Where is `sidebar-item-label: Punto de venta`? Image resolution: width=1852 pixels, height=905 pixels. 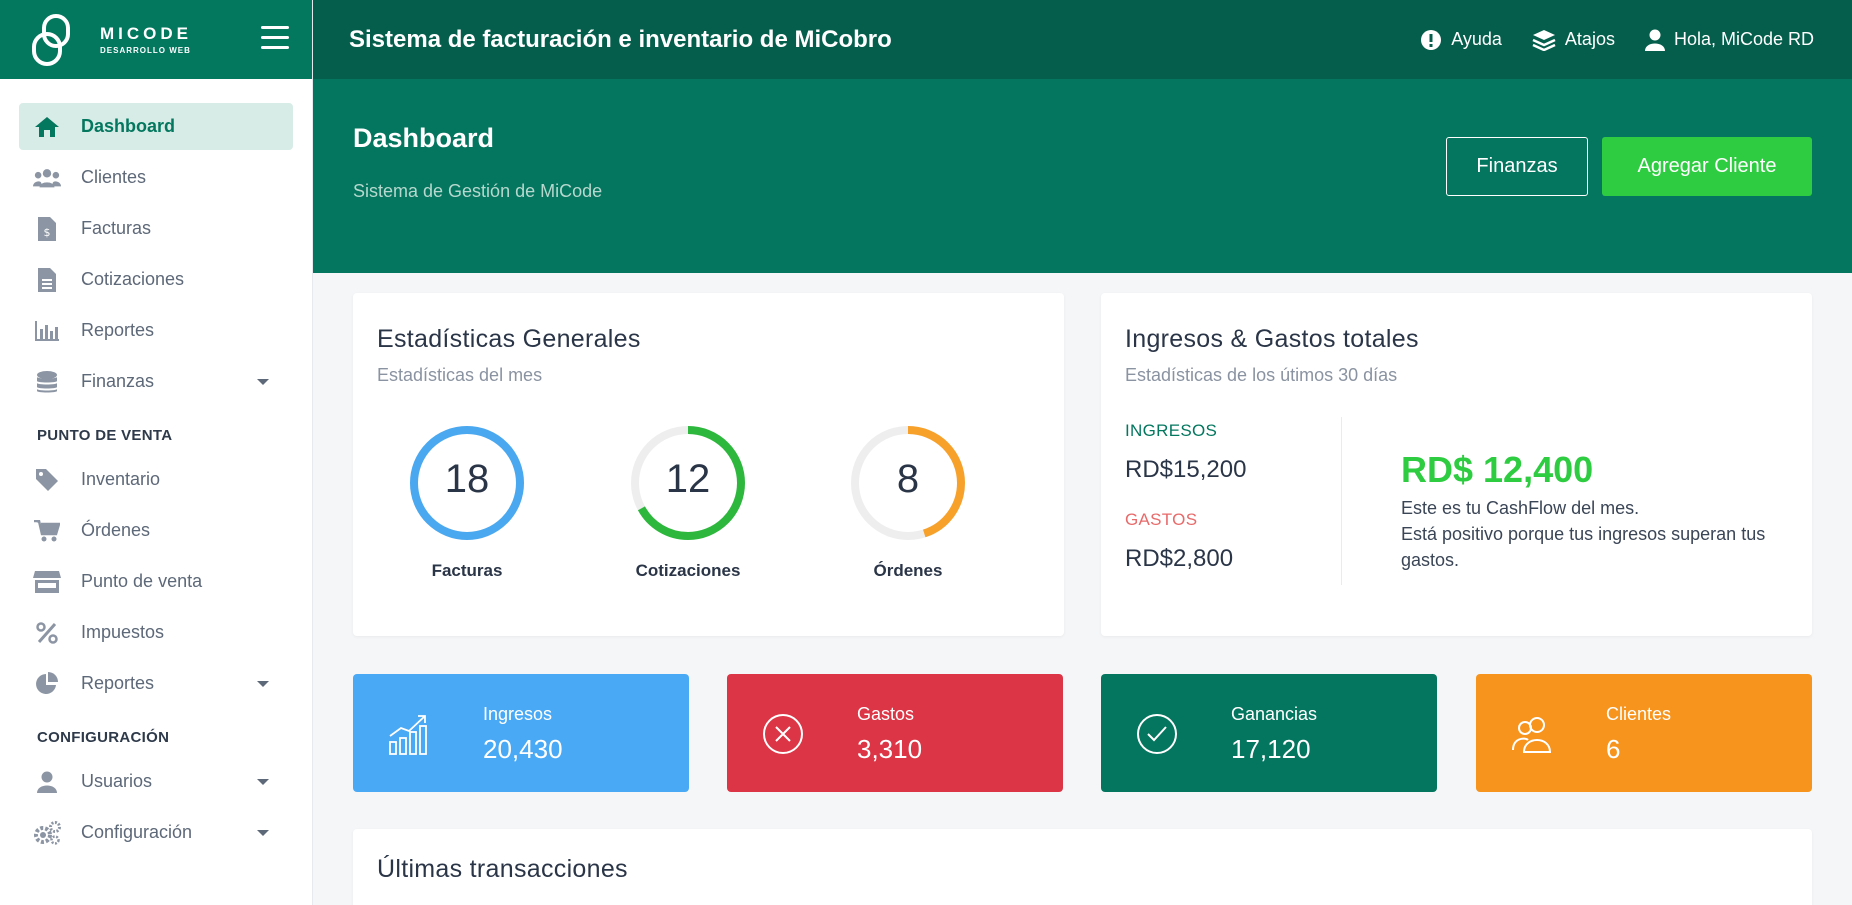
sidebar-item-label: Punto de venta is located at coordinates (142, 581).